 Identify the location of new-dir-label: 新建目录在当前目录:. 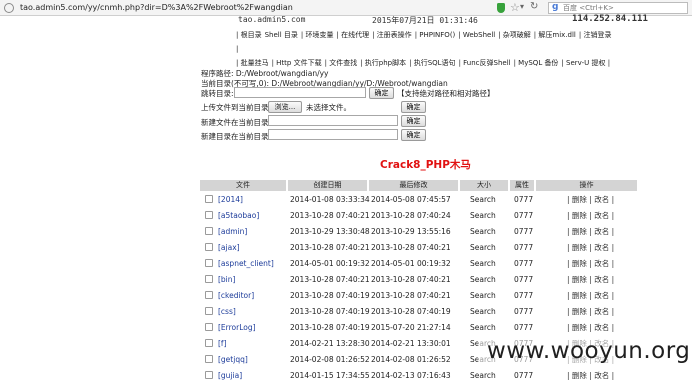
(236, 136).